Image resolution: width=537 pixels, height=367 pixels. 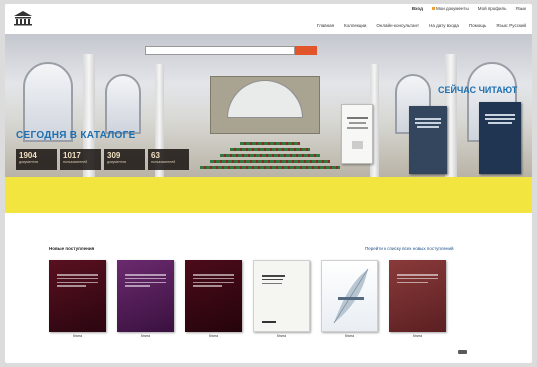 What do you see at coordinates (268, 195) in the screenshot?
I see `info-notice` at bounding box center [268, 195].